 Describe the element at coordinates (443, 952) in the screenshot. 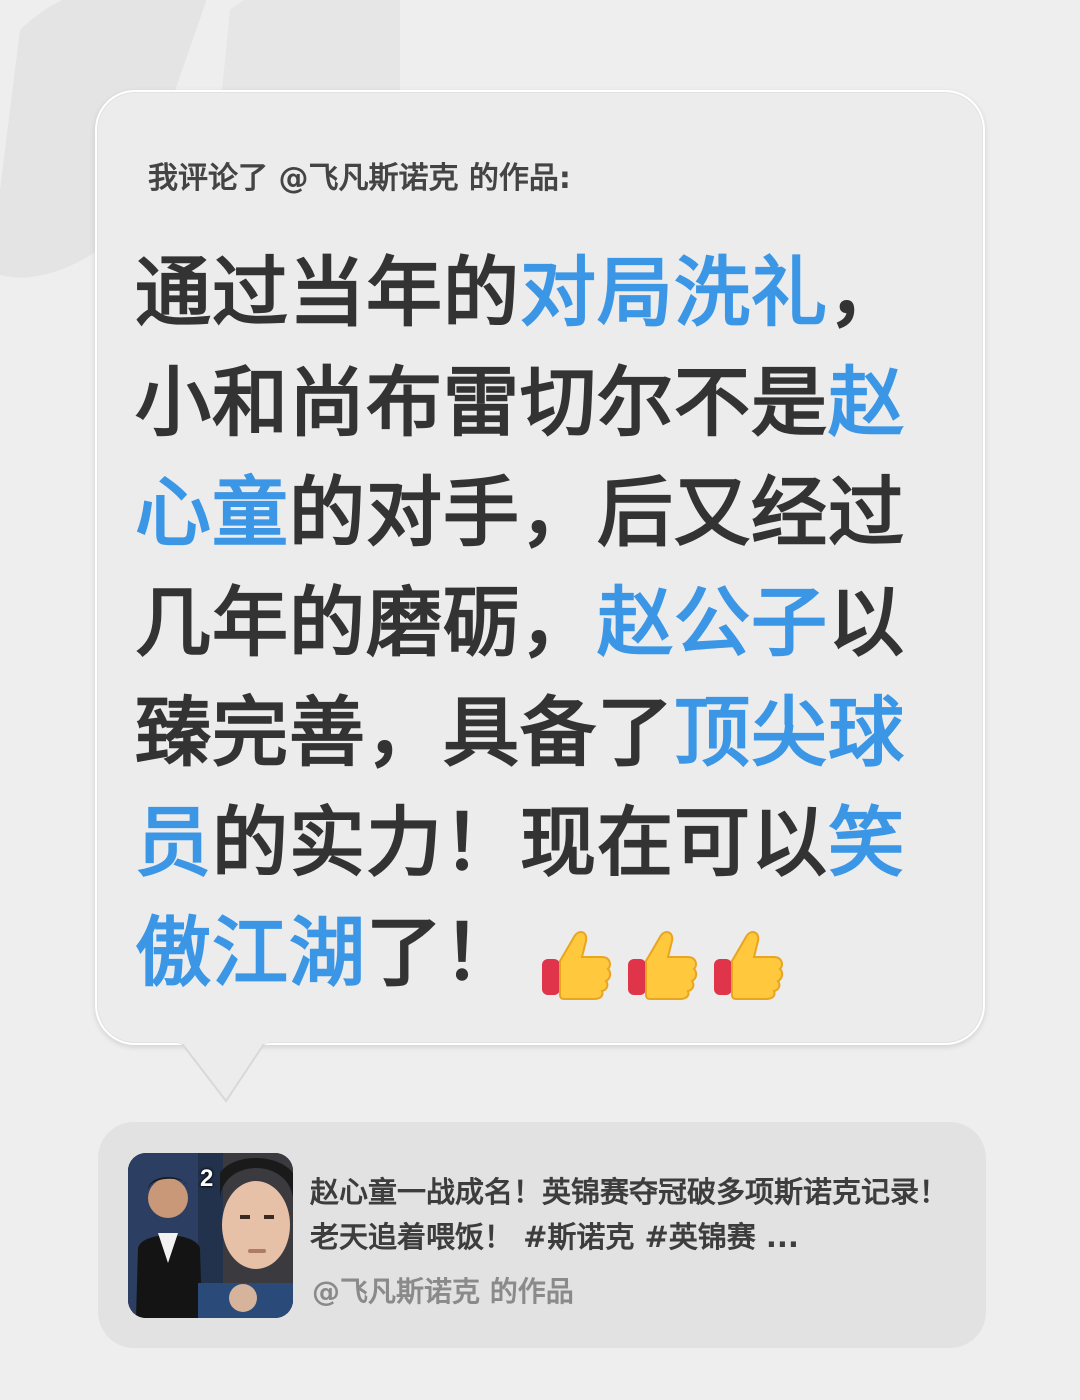

I see `comment-segment: 了！` at that location.